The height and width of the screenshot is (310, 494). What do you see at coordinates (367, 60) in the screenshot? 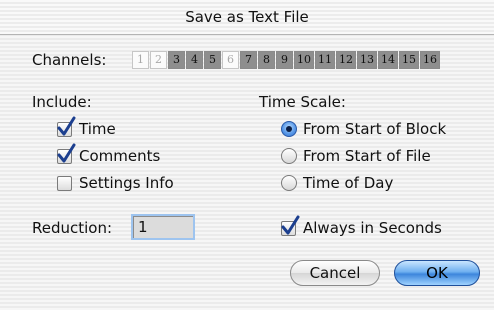
I see `channel-13-toggle: 13` at bounding box center [367, 60].